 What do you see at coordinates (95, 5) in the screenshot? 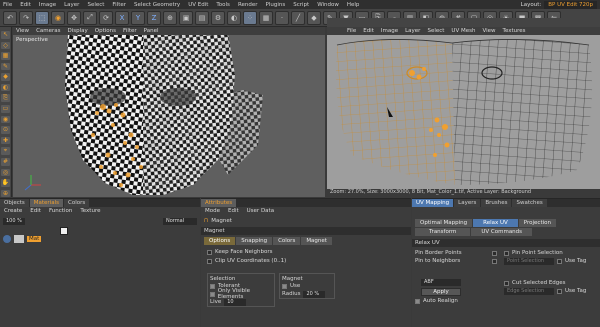
I see `menu-select: Select` at bounding box center [95, 5].